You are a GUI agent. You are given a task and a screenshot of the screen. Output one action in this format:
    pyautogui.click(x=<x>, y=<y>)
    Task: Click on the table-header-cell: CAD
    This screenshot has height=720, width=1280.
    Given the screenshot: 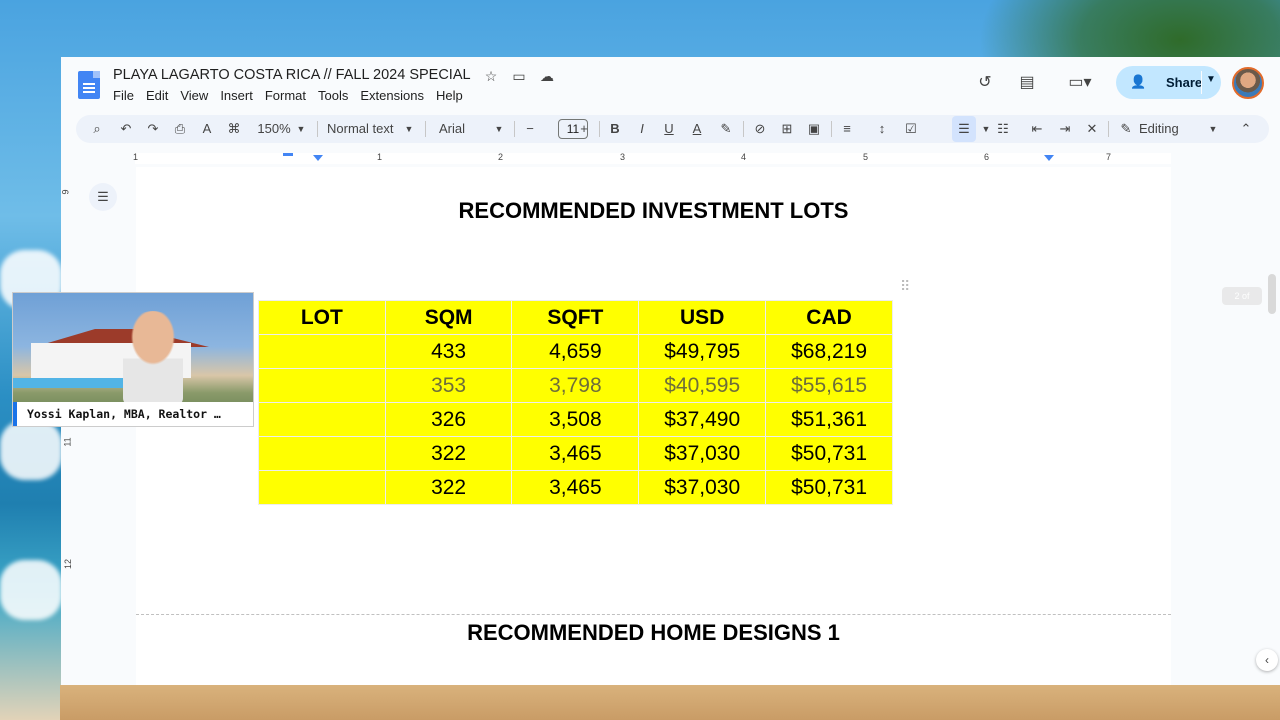 What is the action you would take?
    pyautogui.click(x=829, y=317)
    